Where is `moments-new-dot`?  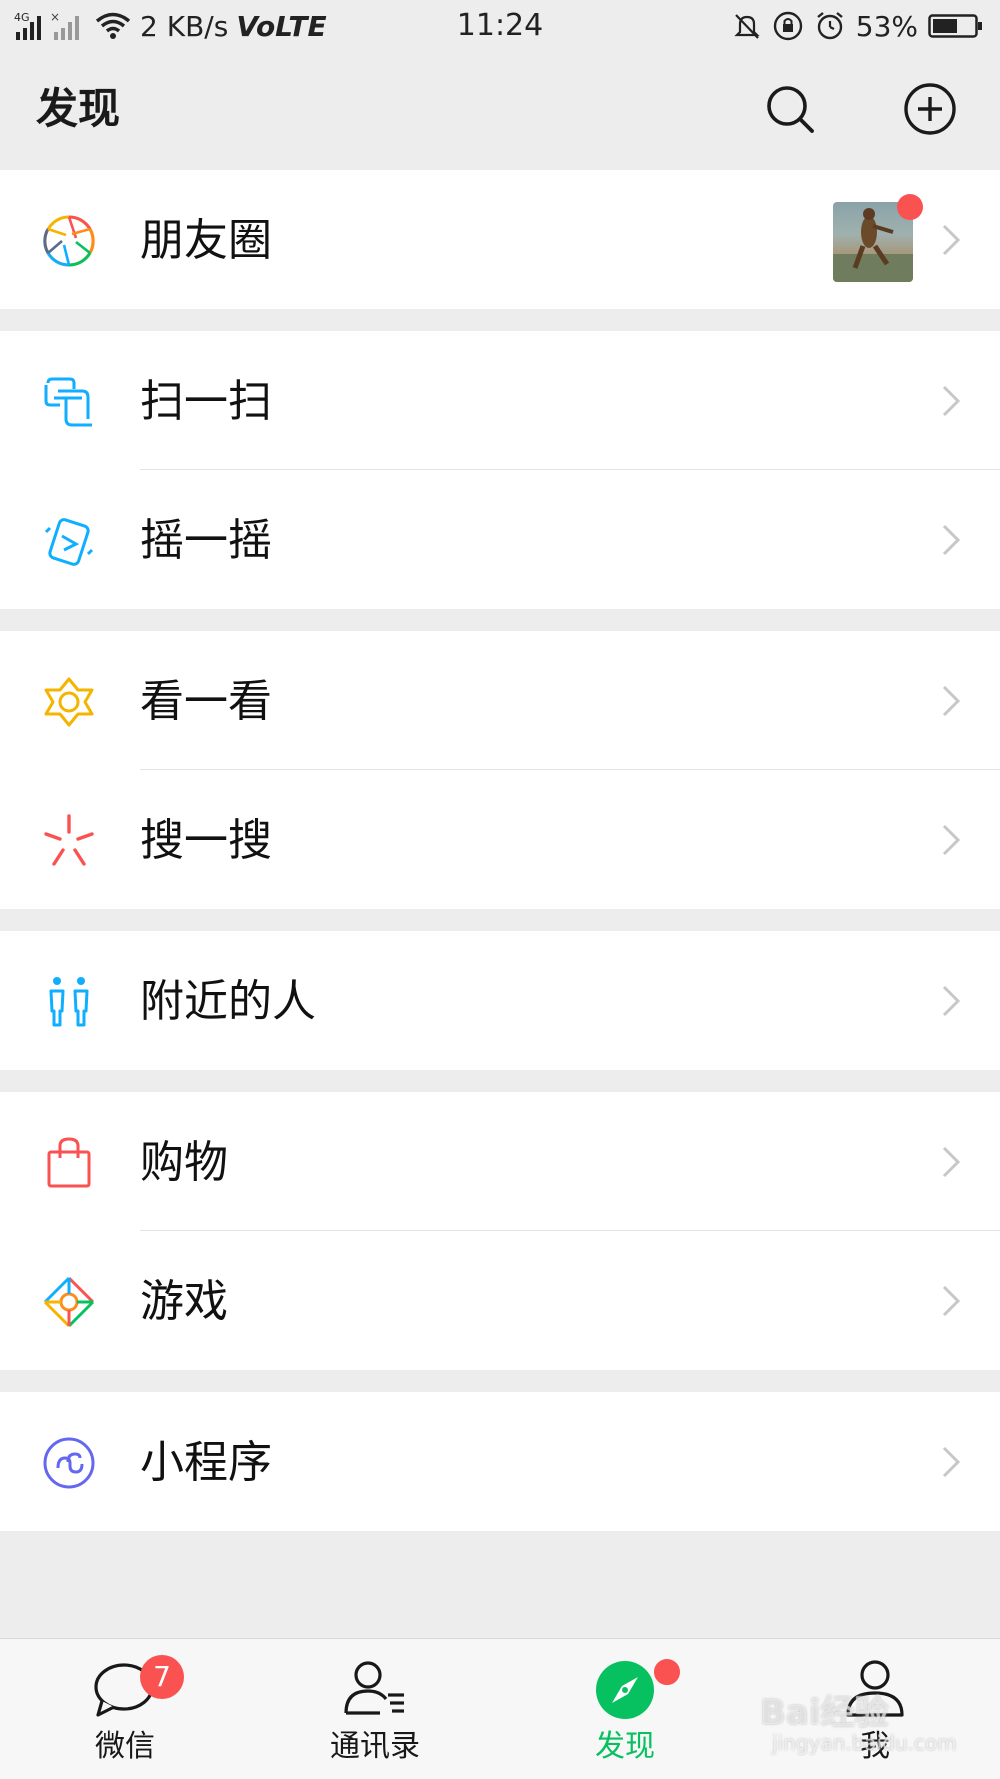
moments-new-dot is located at coordinates (910, 207).